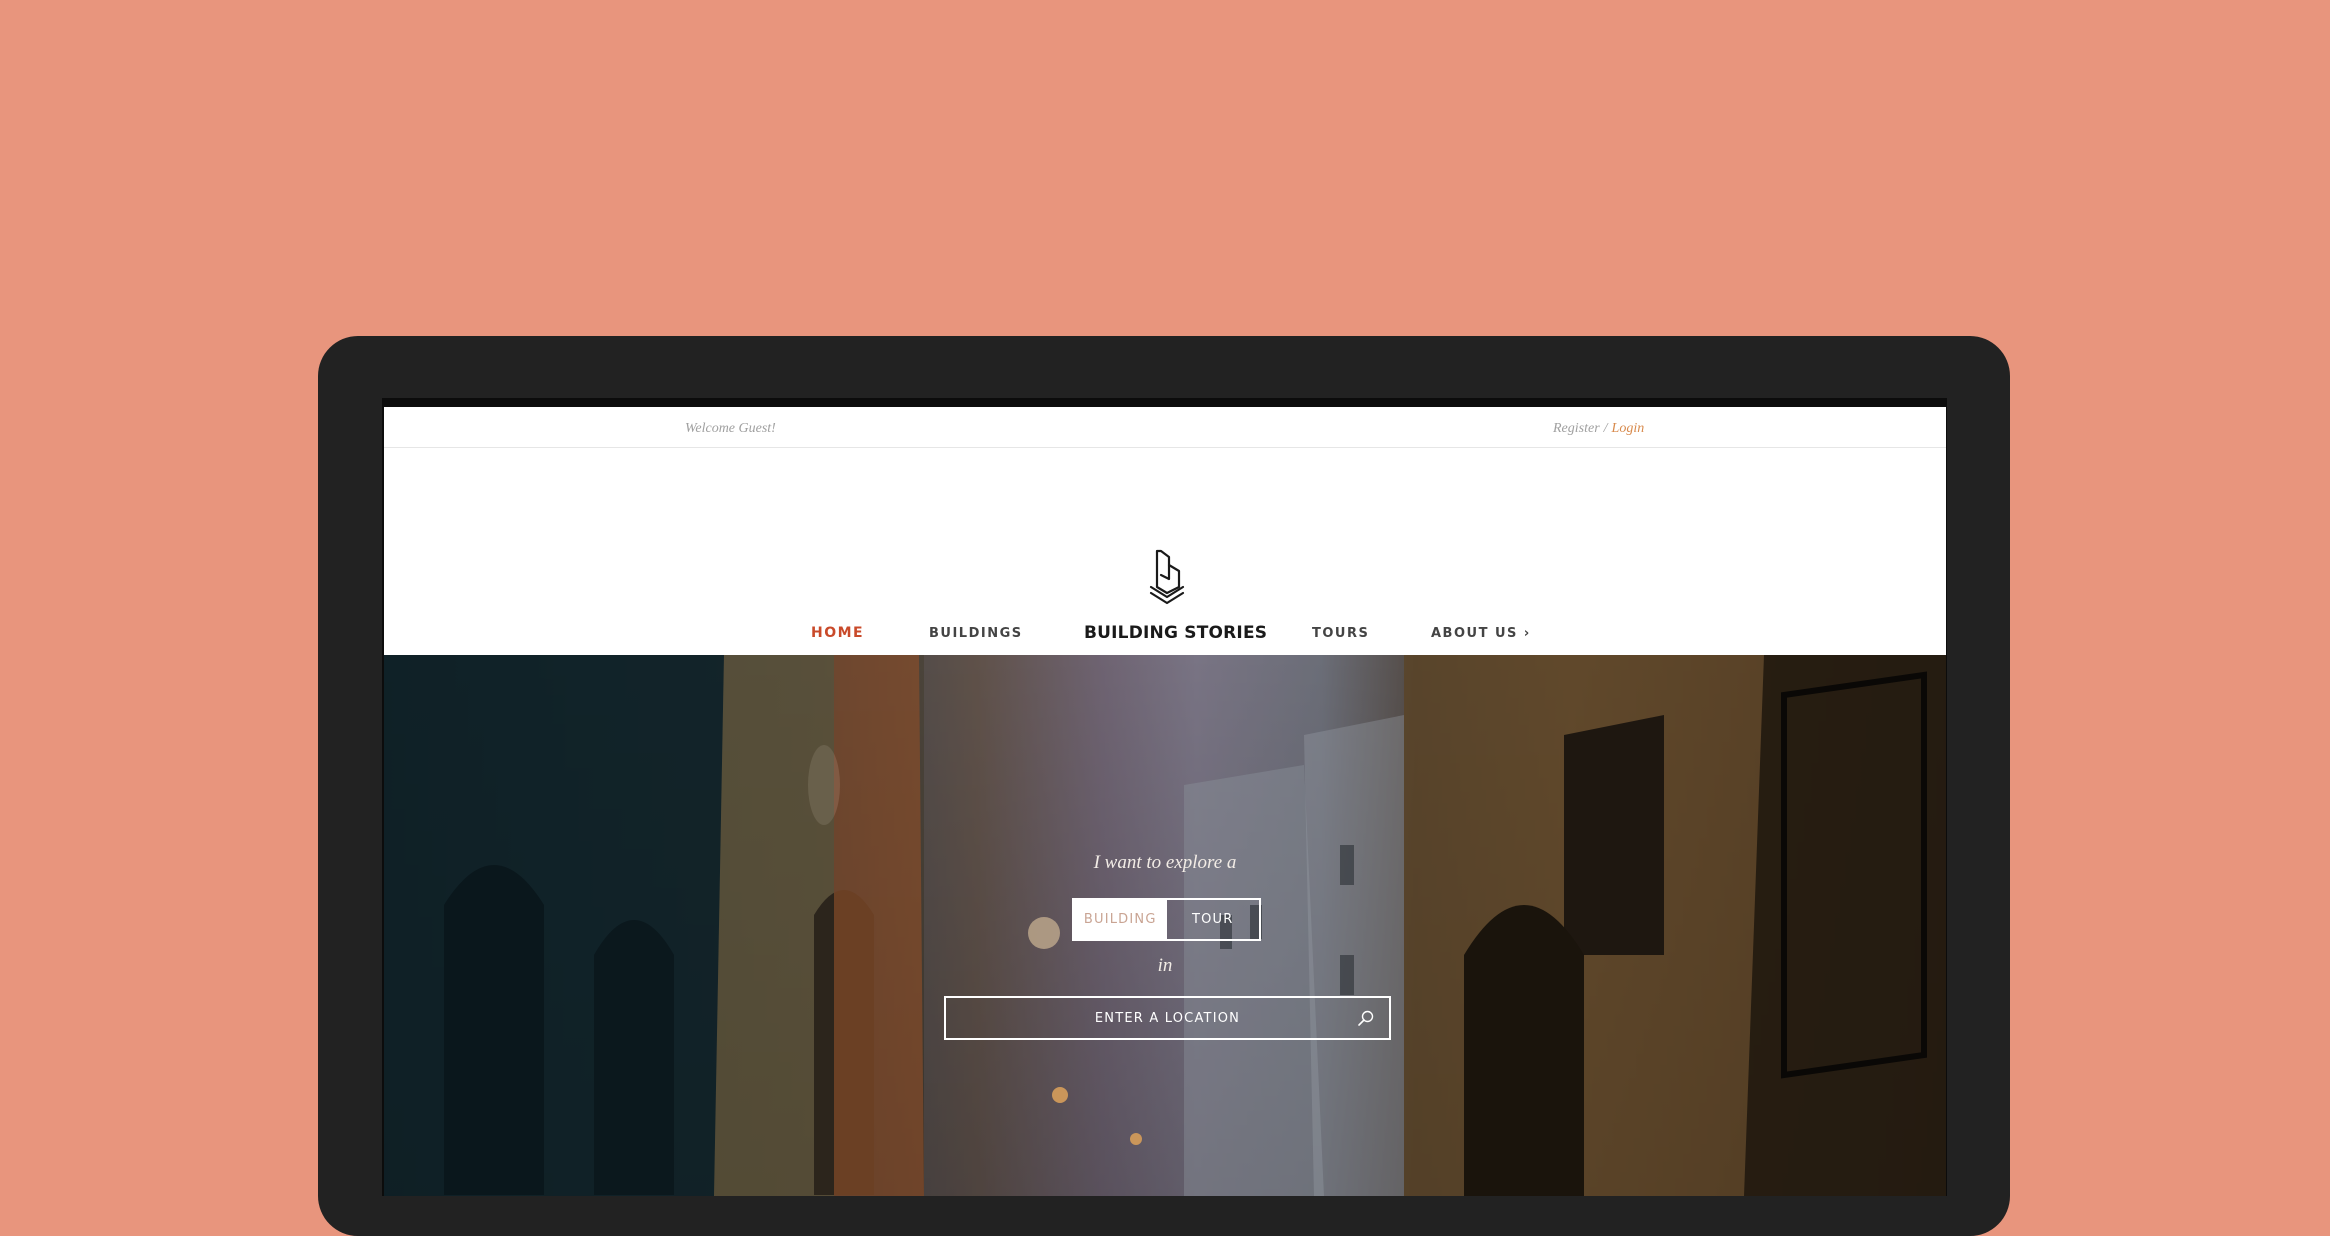 This screenshot has width=2330, height=1236. I want to click on nav-tours: TOURS, so click(1340, 633).